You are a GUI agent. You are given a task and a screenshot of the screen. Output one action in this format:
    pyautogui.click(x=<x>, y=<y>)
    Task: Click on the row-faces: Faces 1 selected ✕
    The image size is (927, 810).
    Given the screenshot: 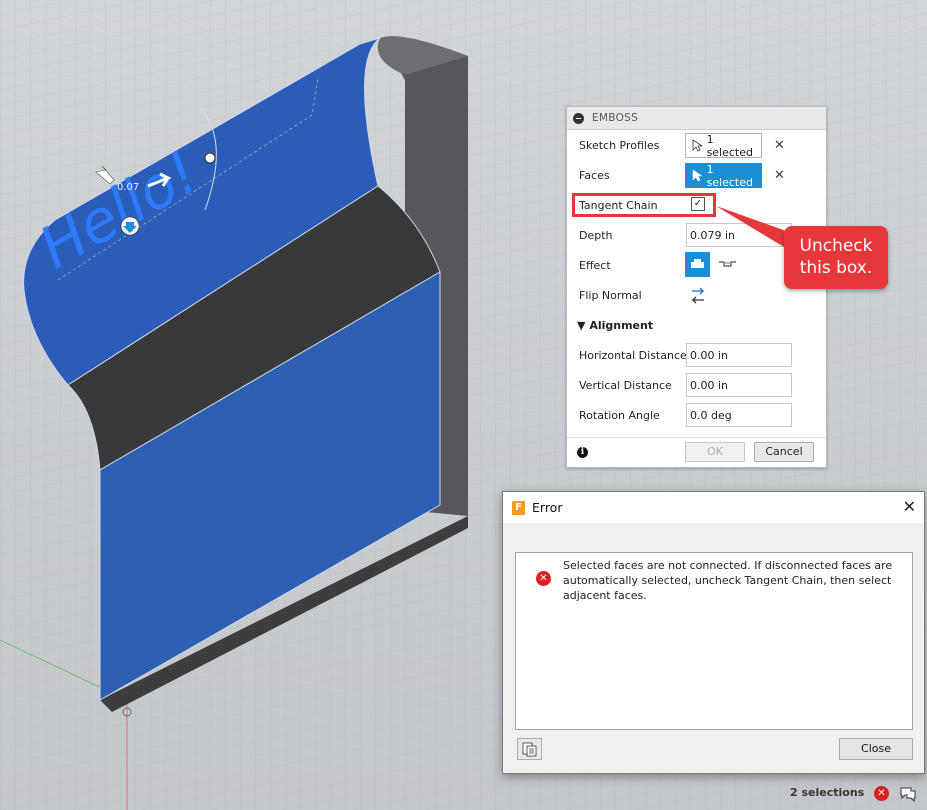 What is the action you would take?
    pyautogui.click(x=696, y=176)
    